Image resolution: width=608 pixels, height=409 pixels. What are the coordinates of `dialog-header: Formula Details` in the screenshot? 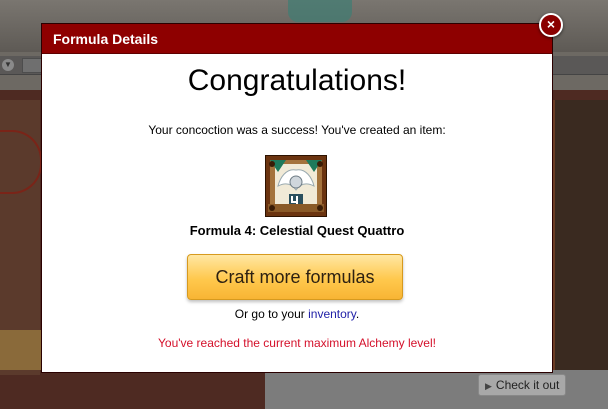 It's located at (297, 39).